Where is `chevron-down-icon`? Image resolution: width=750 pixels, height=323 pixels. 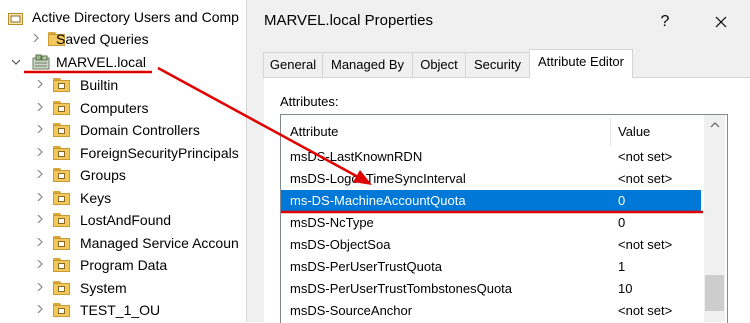 chevron-down-icon is located at coordinates (16, 62).